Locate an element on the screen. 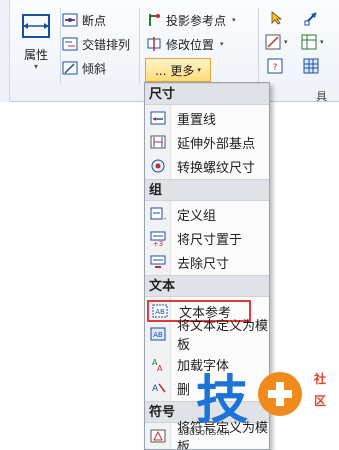  menu-item-extend-base: 延伸外部基点 is located at coordinates (207, 142).